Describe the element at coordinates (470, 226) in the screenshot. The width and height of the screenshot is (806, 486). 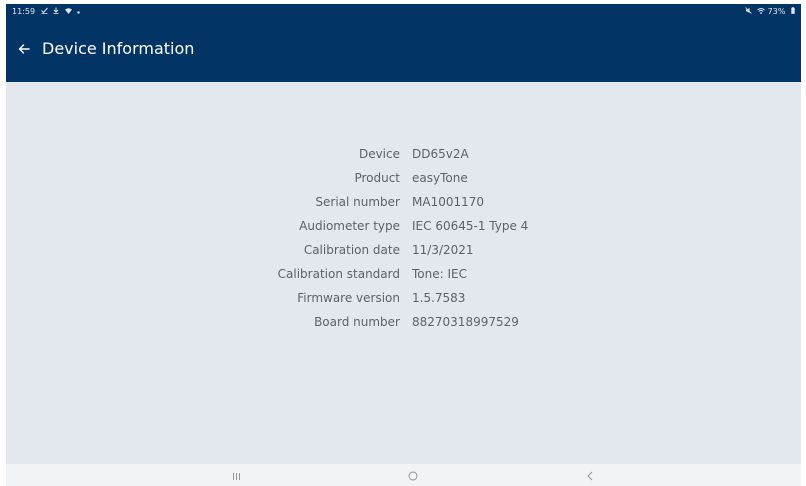
I see `info-value: IEC 60645-1 Type 4` at that location.